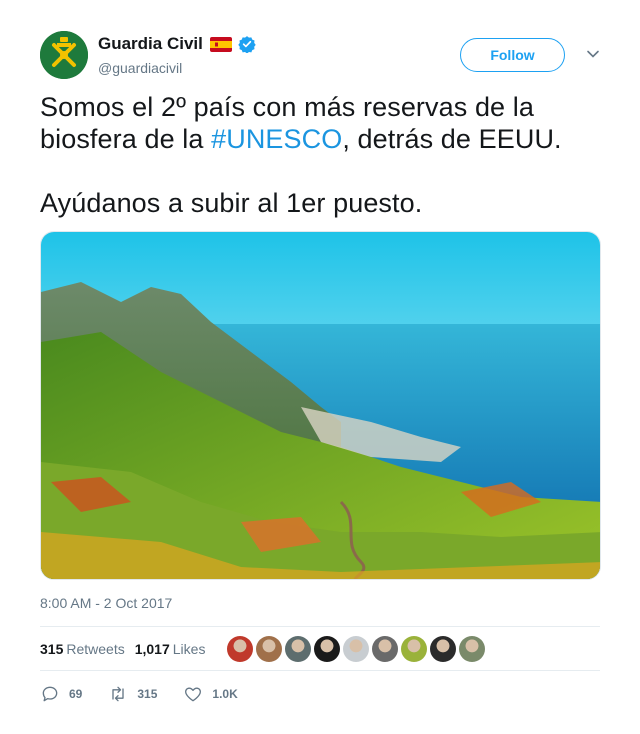  What do you see at coordinates (177, 68) in the screenshot?
I see `author-handle: @guardiacivil` at bounding box center [177, 68].